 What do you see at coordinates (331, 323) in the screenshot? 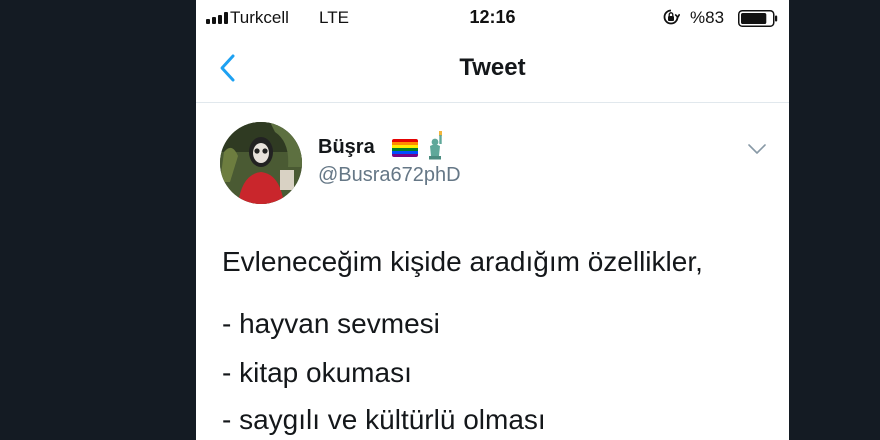
I see `tweet-line: - hayvan sevmesi` at bounding box center [331, 323].